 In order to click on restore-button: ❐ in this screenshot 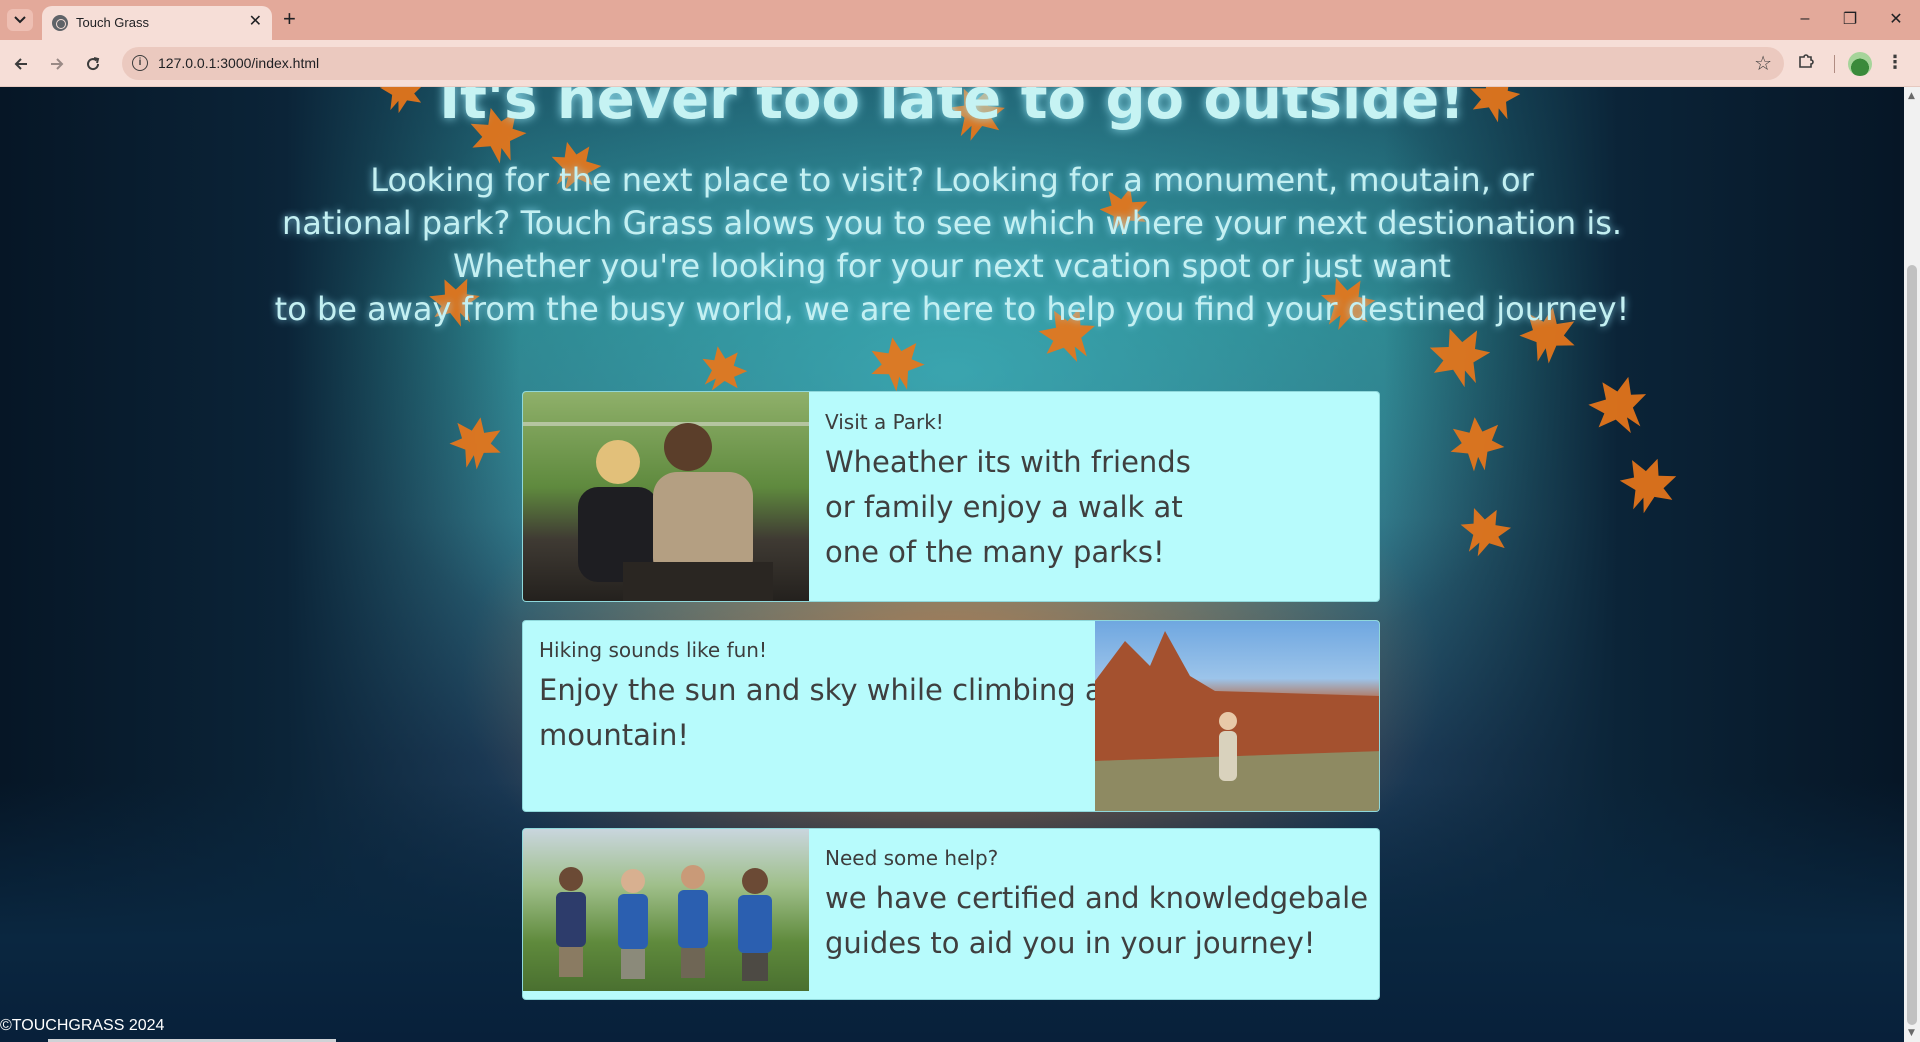, I will do `click(1850, 19)`.